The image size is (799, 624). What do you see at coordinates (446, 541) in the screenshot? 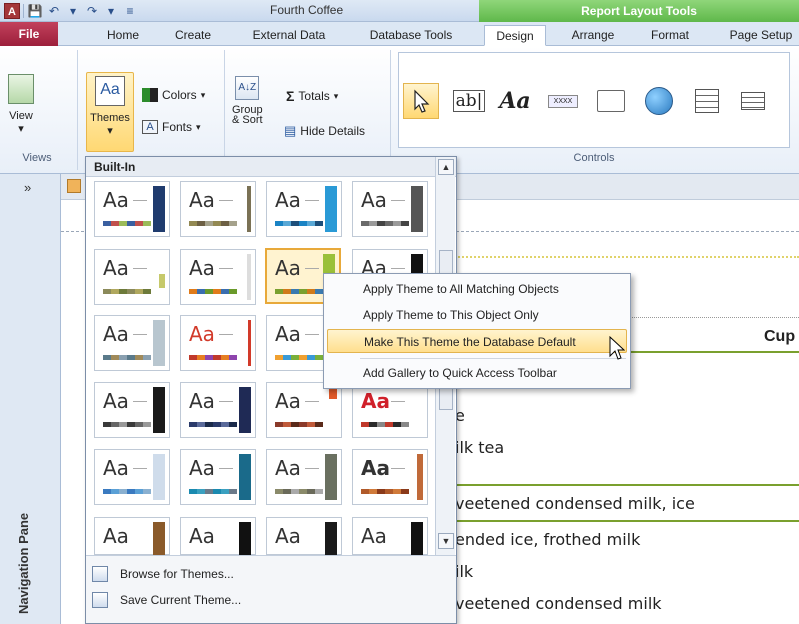
I see `scroll-down-icon: ▼` at bounding box center [446, 541].